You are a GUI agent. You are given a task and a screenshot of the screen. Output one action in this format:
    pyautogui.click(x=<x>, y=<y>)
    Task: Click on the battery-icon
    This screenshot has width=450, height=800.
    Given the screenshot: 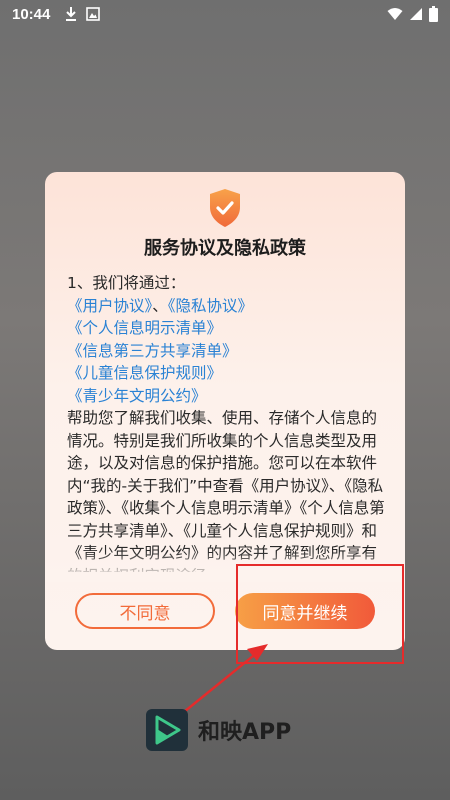 What is the action you would take?
    pyautogui.click(x=433, y=14)
    